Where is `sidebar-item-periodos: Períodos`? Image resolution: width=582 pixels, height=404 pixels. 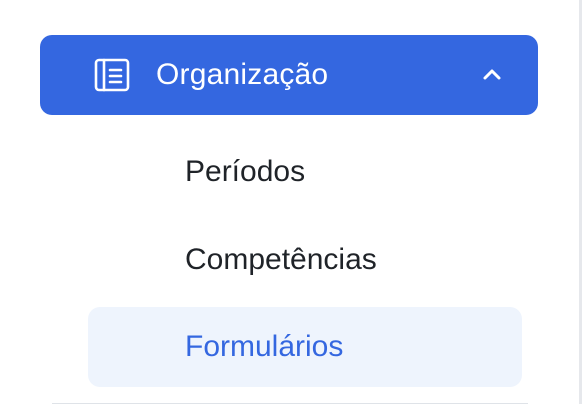
sidebar-item-periodos: Períodos is located at coordinates (305, 172).